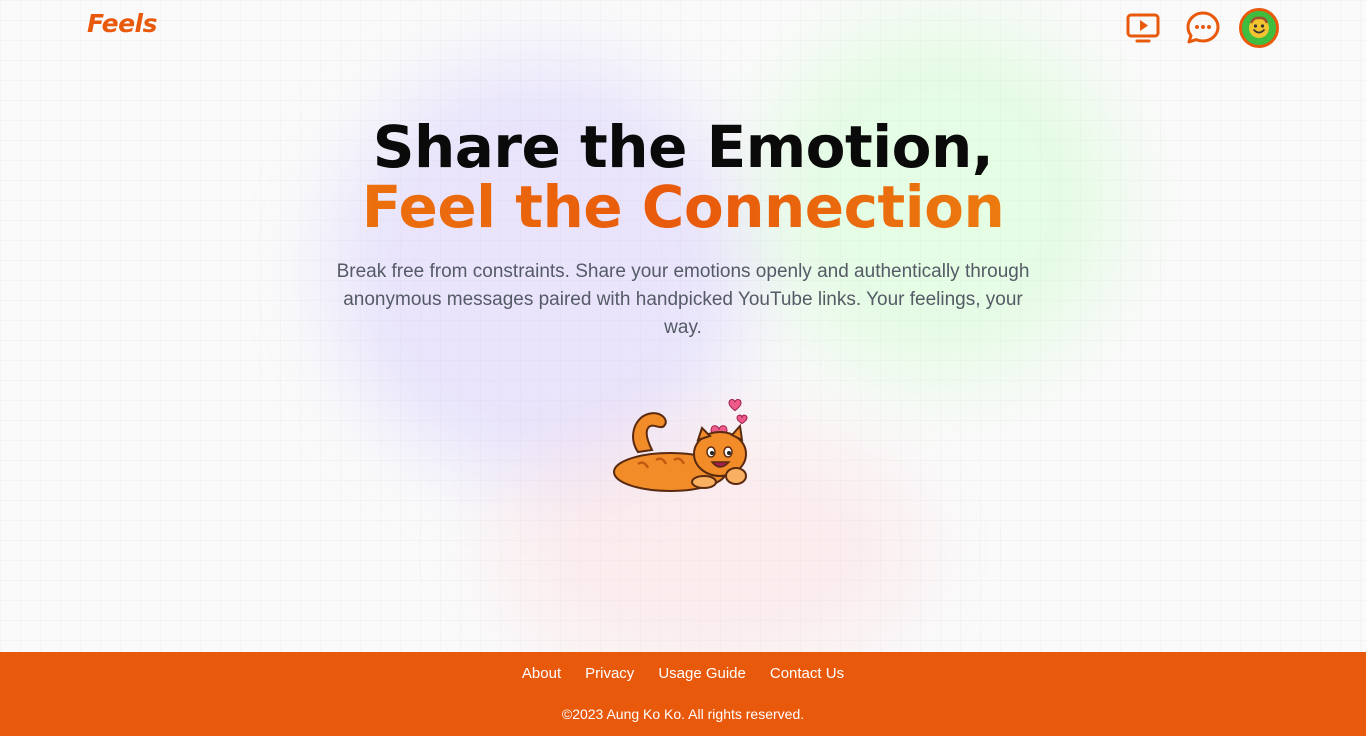  What do you see at coordinates (683, 714) in the screenshot?
I see `copyright-text: ©2023 Aung Ko Ko. All rights reserved.` at bounding box center [683, 714].